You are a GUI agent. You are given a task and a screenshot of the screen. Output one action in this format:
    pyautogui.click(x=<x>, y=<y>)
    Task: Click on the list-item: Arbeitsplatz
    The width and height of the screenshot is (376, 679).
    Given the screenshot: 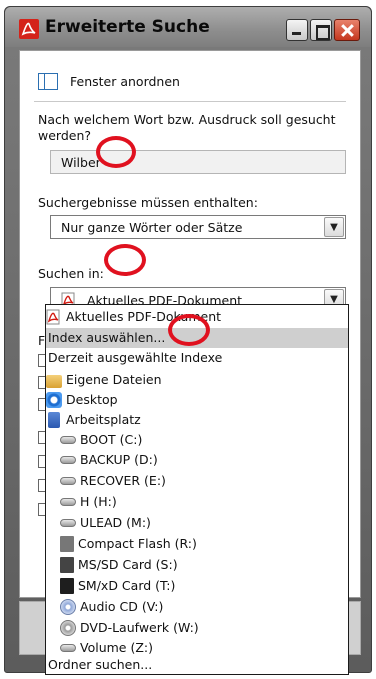 What is the action you would take?
    pyautogui.click(x=197, y=420)
    